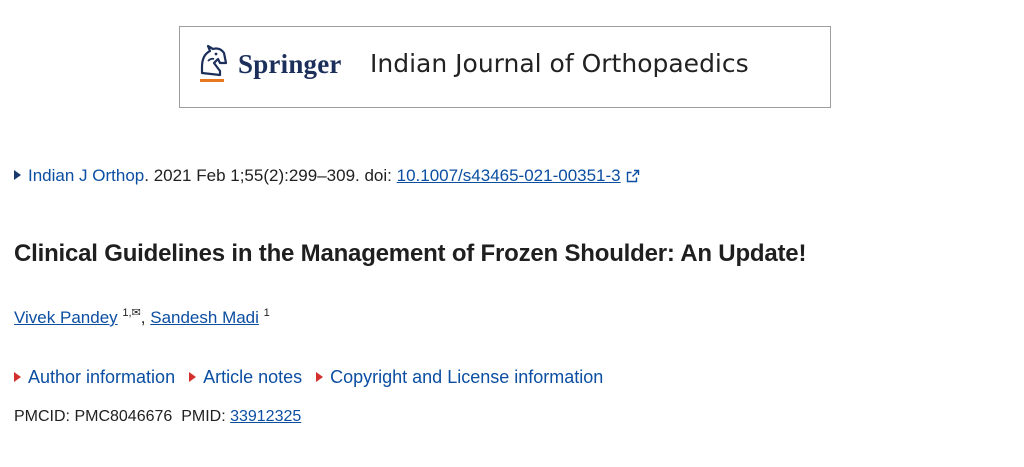 Image resolution: width=1024 pixels, height=467 pixels. I want to click on springer-horse-icon, so click(214, 63).